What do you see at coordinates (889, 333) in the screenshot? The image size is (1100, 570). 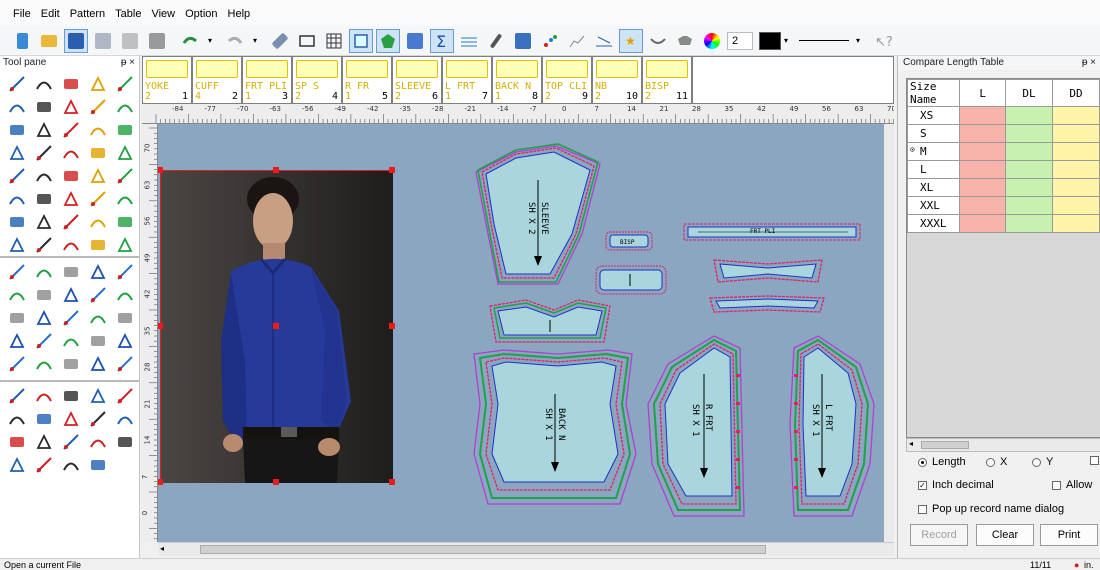 I see `canvas-vertical-scrollbar` at bounding box center [889, 333].